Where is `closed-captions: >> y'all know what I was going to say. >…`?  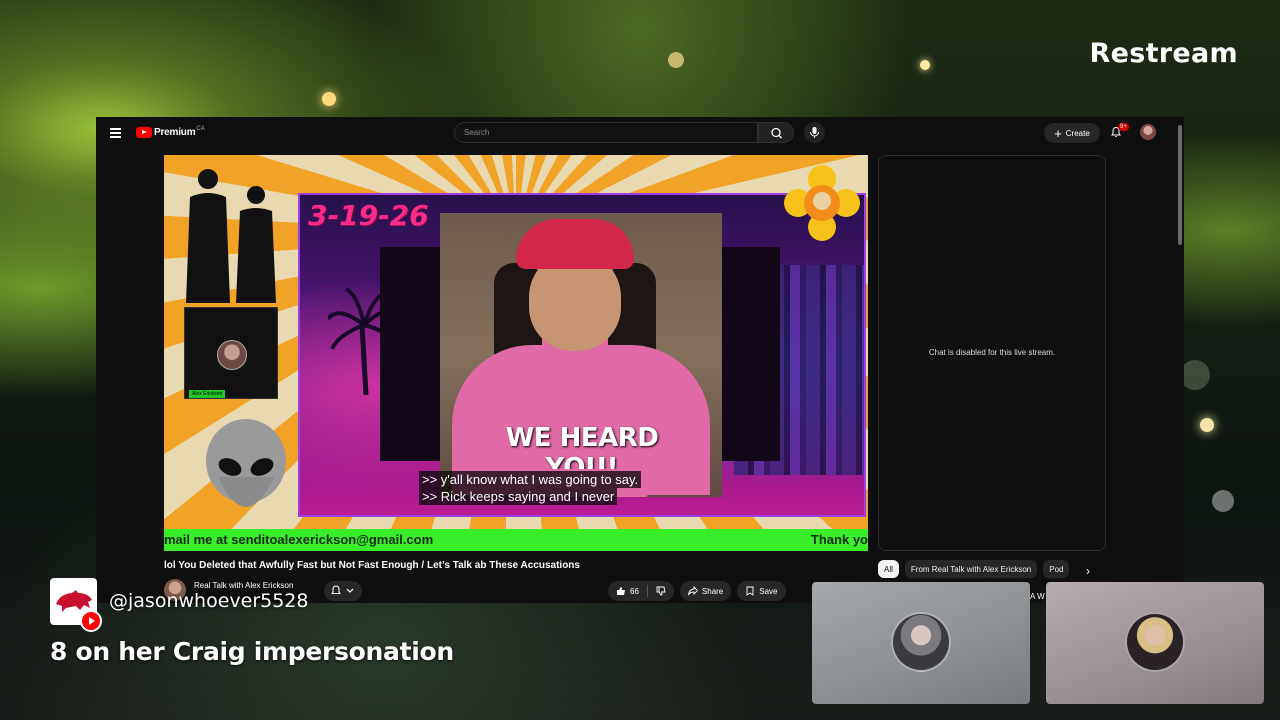
closed-captions: >> y'all know what I was going to say. >… is located at coordinates (530, 488).